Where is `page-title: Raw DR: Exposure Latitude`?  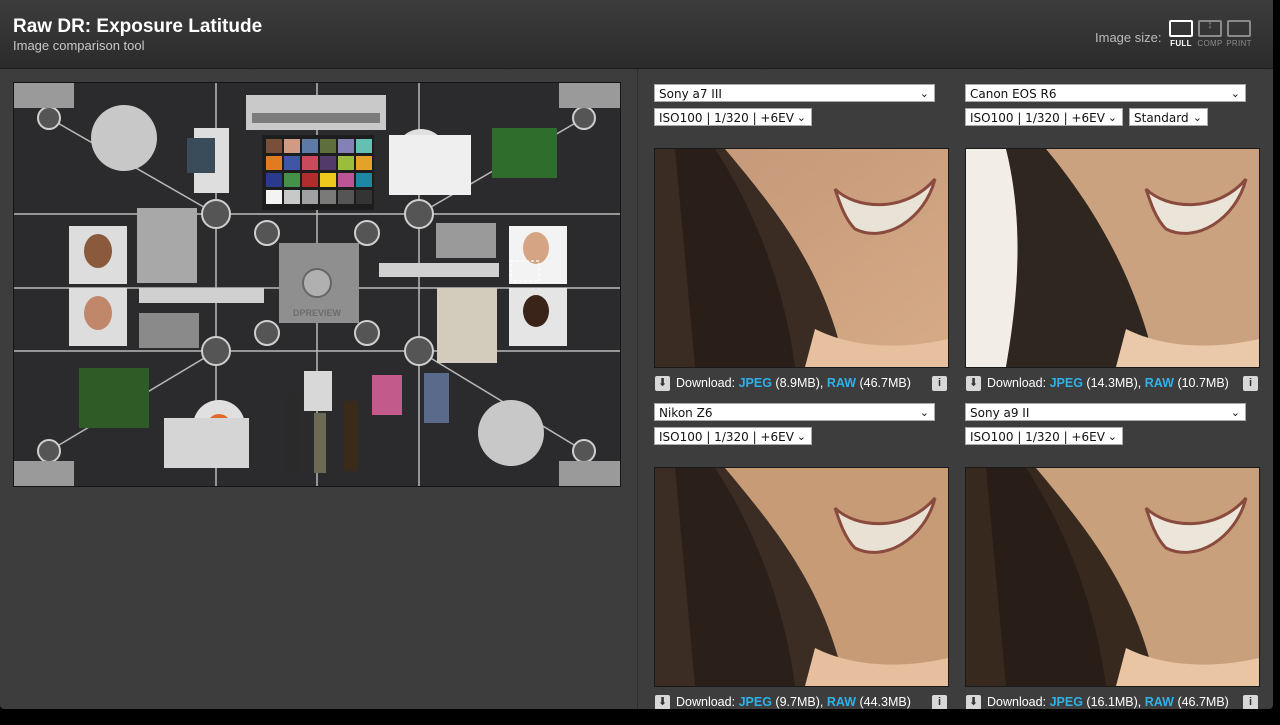 page-title: Raw DR: Exposure Latitude is located at coordinates (138, 26).